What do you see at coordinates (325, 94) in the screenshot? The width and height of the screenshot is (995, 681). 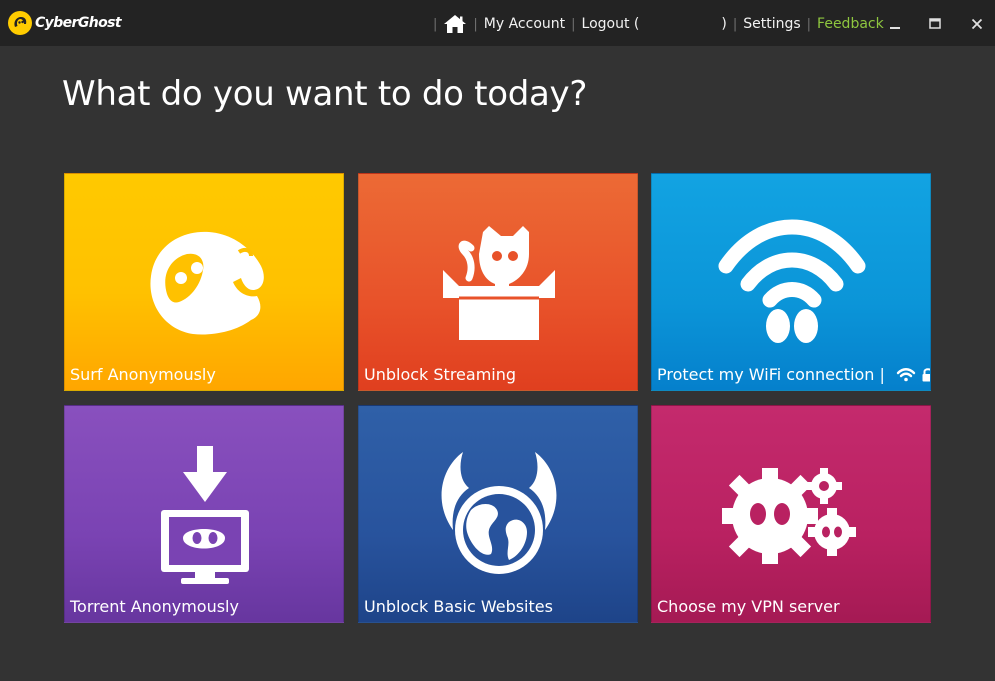 I see `page-title: What do you want to do today?` at bounding box center [325, 94].